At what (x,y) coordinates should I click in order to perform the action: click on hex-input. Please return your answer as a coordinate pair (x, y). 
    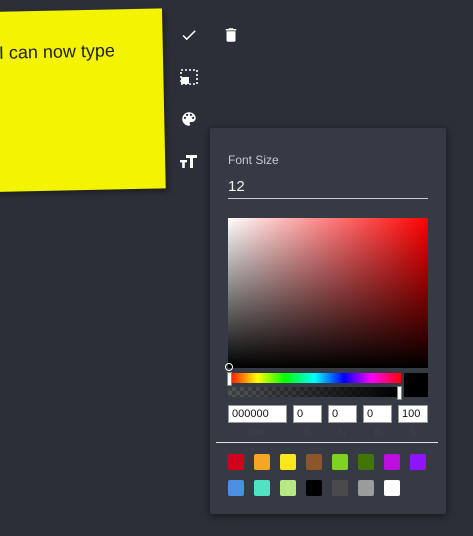
    Looking at the image, I should click on (257, 414).